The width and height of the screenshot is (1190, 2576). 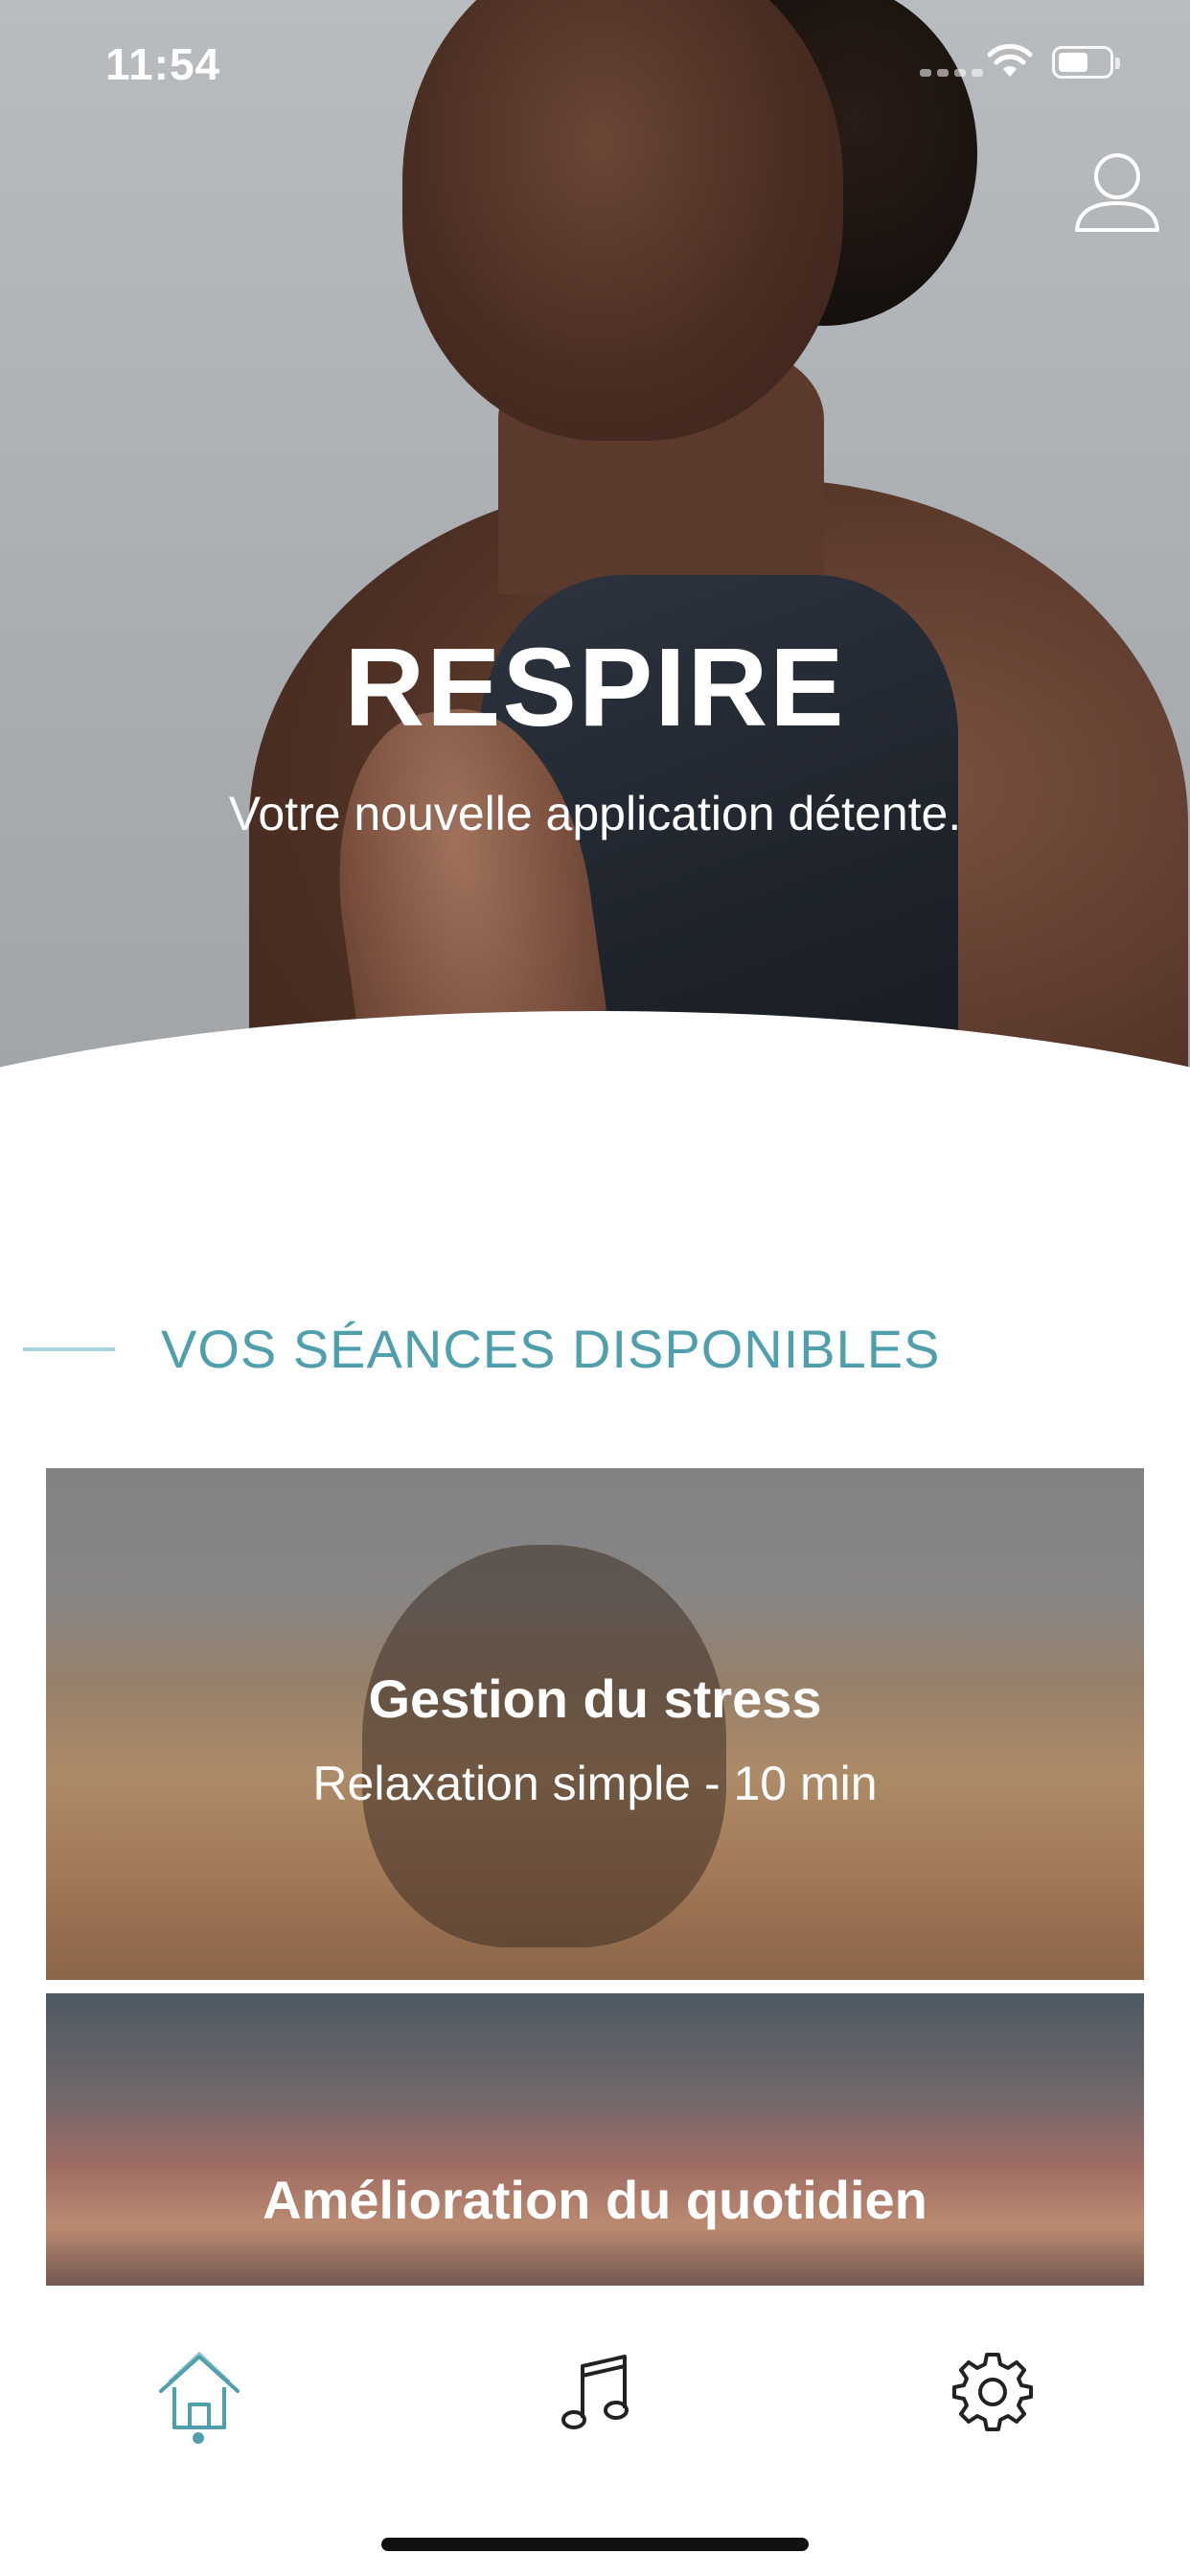 I want to click on hero-subtitle: Votre nouvelle application détente., so click(x=595, y=813).